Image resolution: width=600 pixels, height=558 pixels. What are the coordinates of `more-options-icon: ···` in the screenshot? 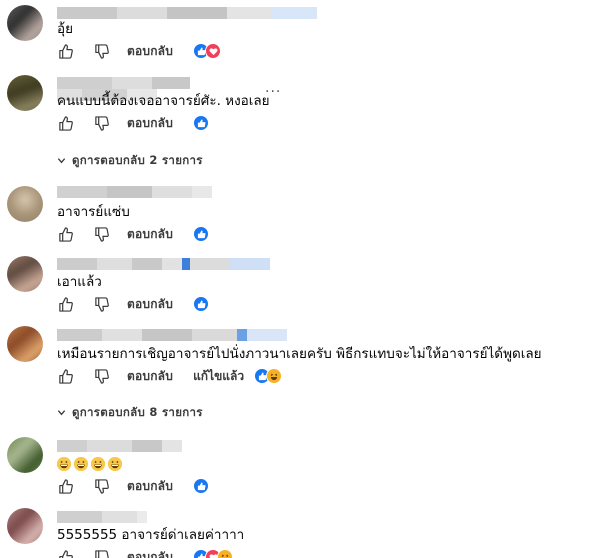 It's located at (273, 92).